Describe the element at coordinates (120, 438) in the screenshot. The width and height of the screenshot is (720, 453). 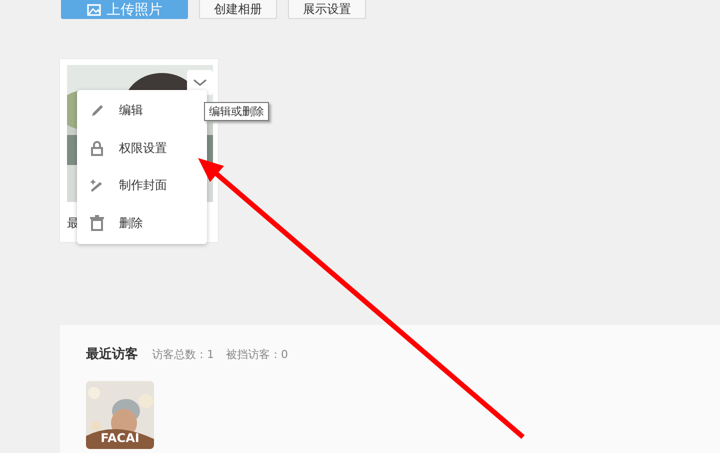
I see `visitor-name: FACAI` at that location.